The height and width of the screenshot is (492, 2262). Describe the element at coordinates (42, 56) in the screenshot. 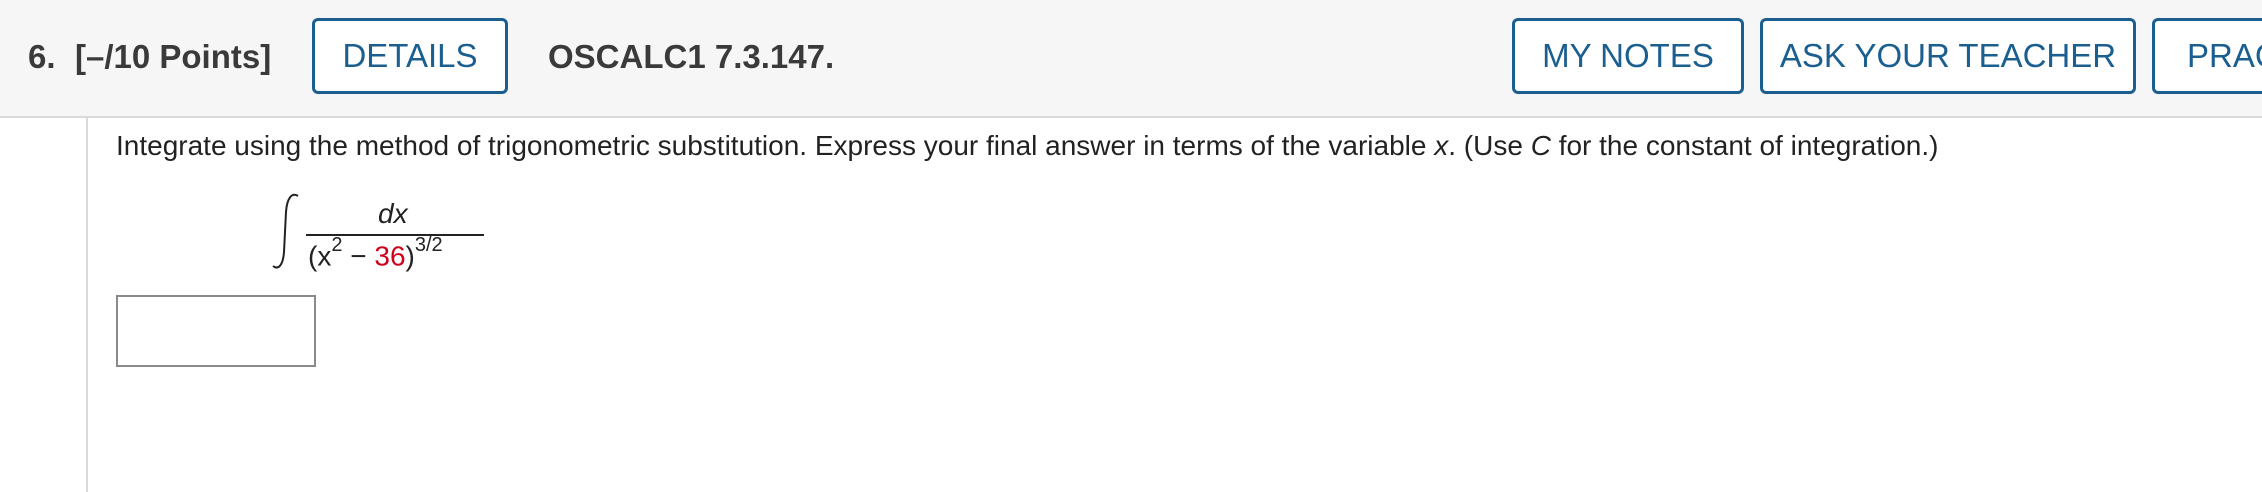

I see `question-number: 6.` at that location.